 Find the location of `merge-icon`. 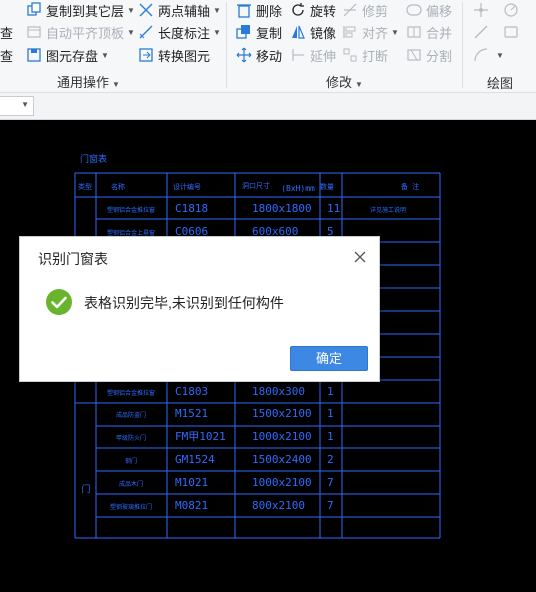

merge-icon is located at coordinates (414, 32).